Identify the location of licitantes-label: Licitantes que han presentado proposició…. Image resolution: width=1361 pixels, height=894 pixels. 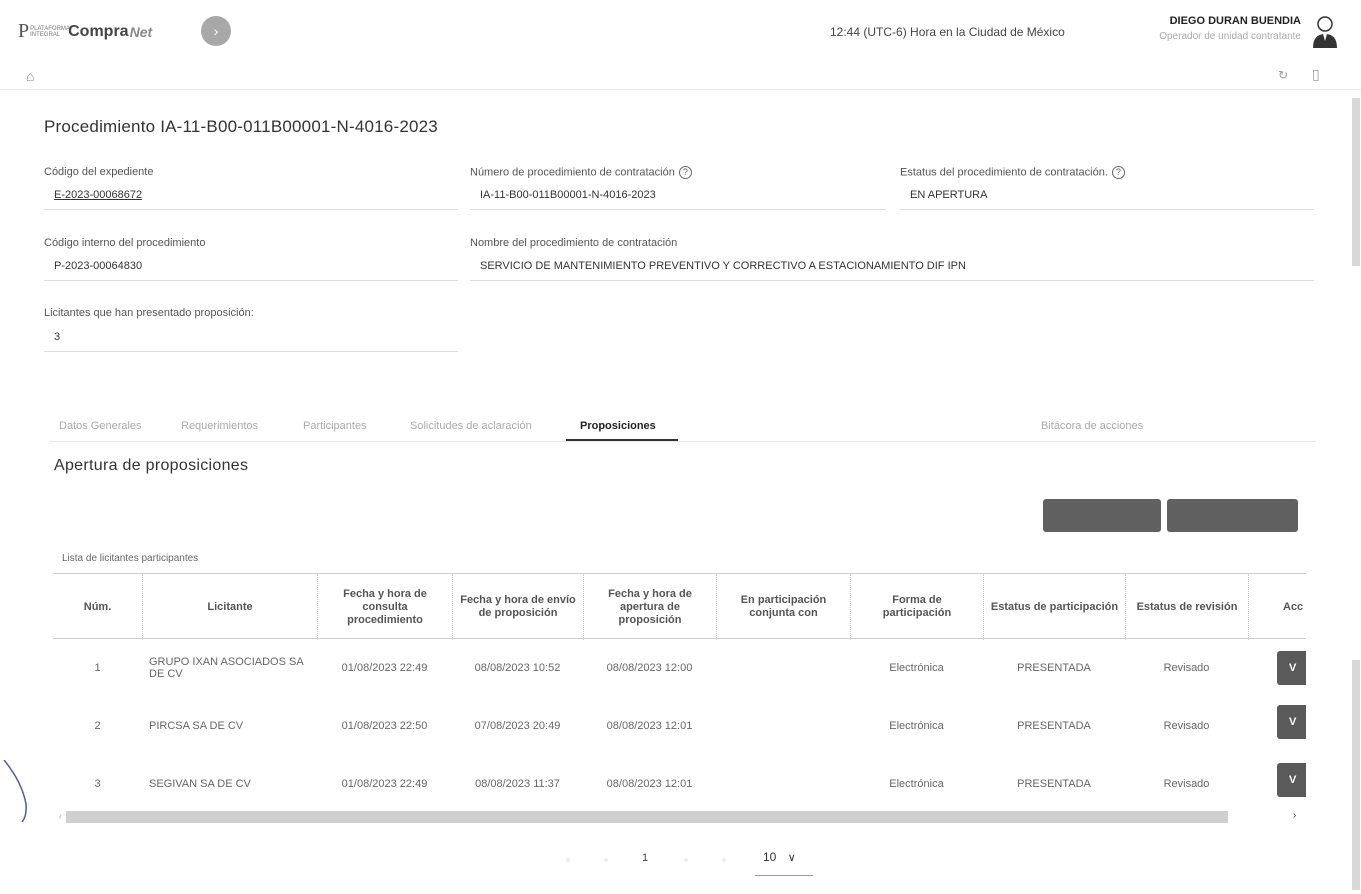
(149, 313).